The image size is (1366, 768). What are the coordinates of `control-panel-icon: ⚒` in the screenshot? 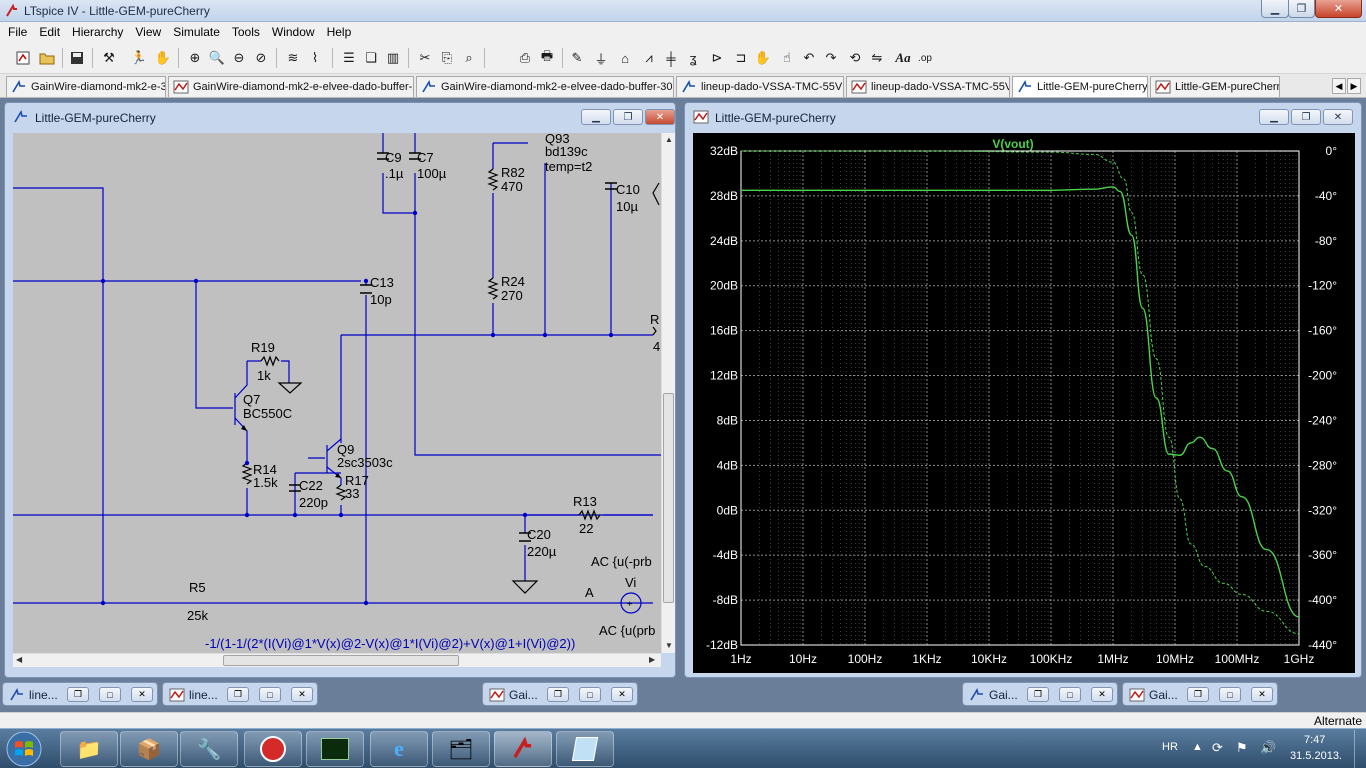 It's located at (109, 58).